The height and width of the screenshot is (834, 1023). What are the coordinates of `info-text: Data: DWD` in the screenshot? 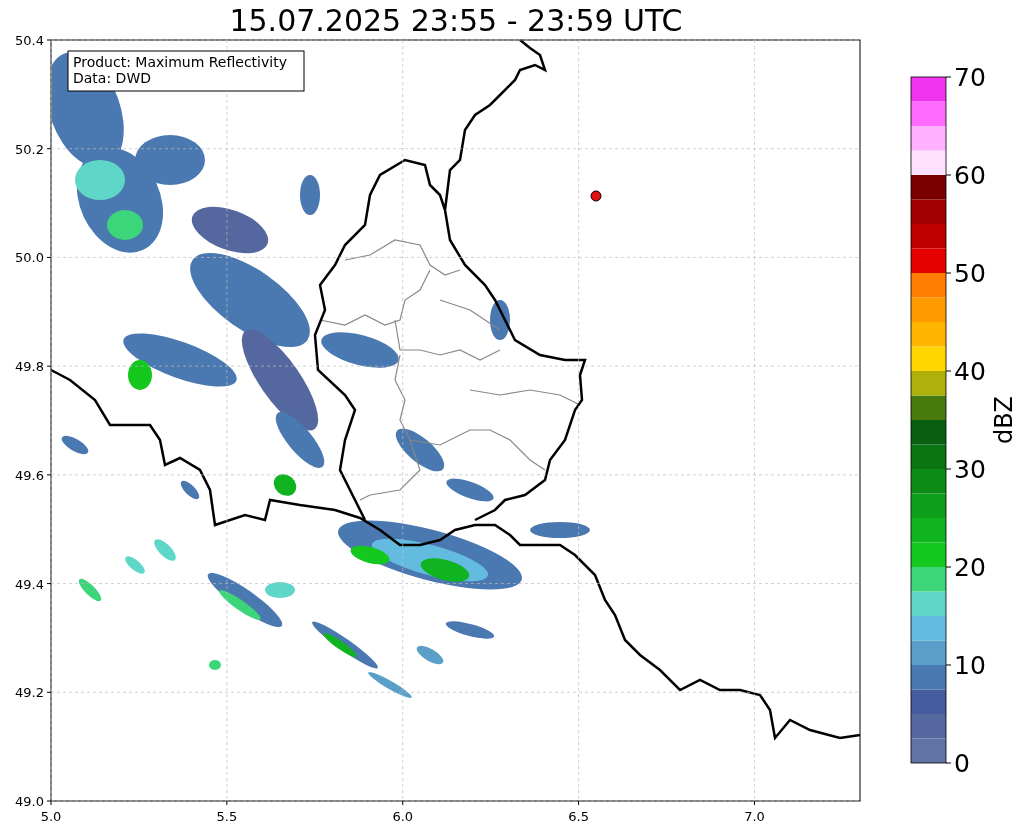 It's located at (112, 78).